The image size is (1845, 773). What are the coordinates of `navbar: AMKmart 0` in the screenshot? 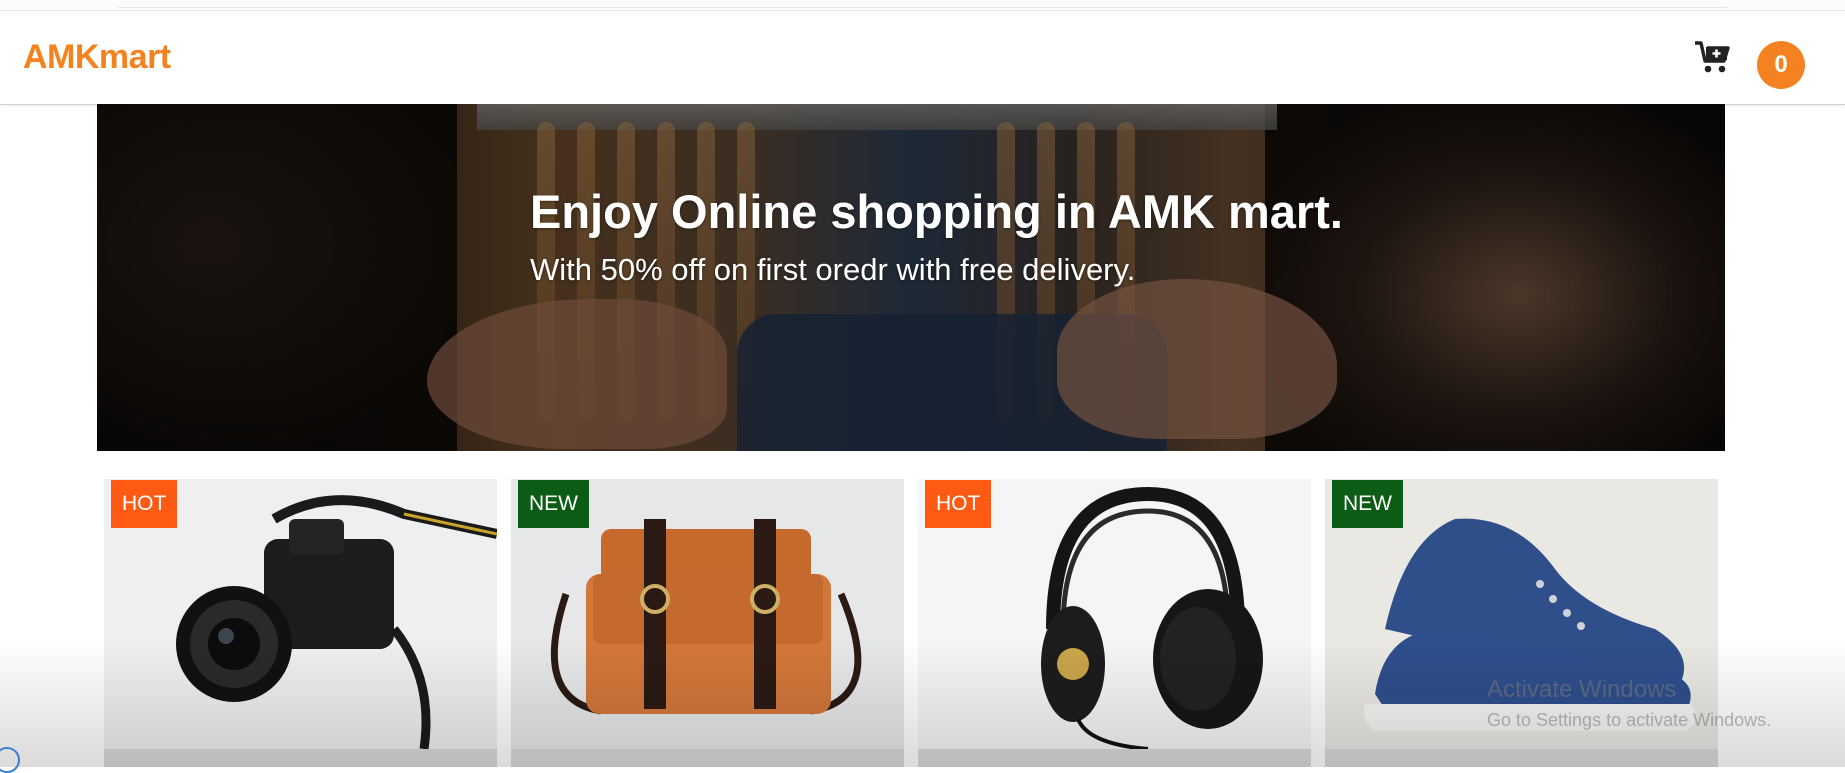 It's located at (922, 57).